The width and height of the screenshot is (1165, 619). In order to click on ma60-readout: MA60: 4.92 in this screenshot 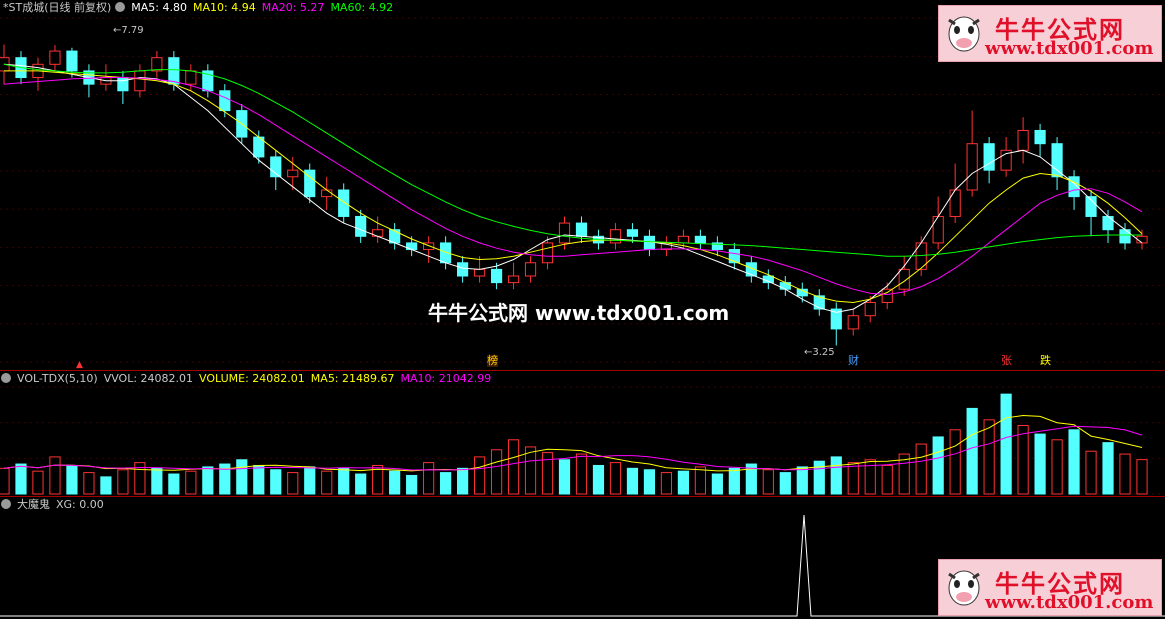, I will do `click(362, 7)`.